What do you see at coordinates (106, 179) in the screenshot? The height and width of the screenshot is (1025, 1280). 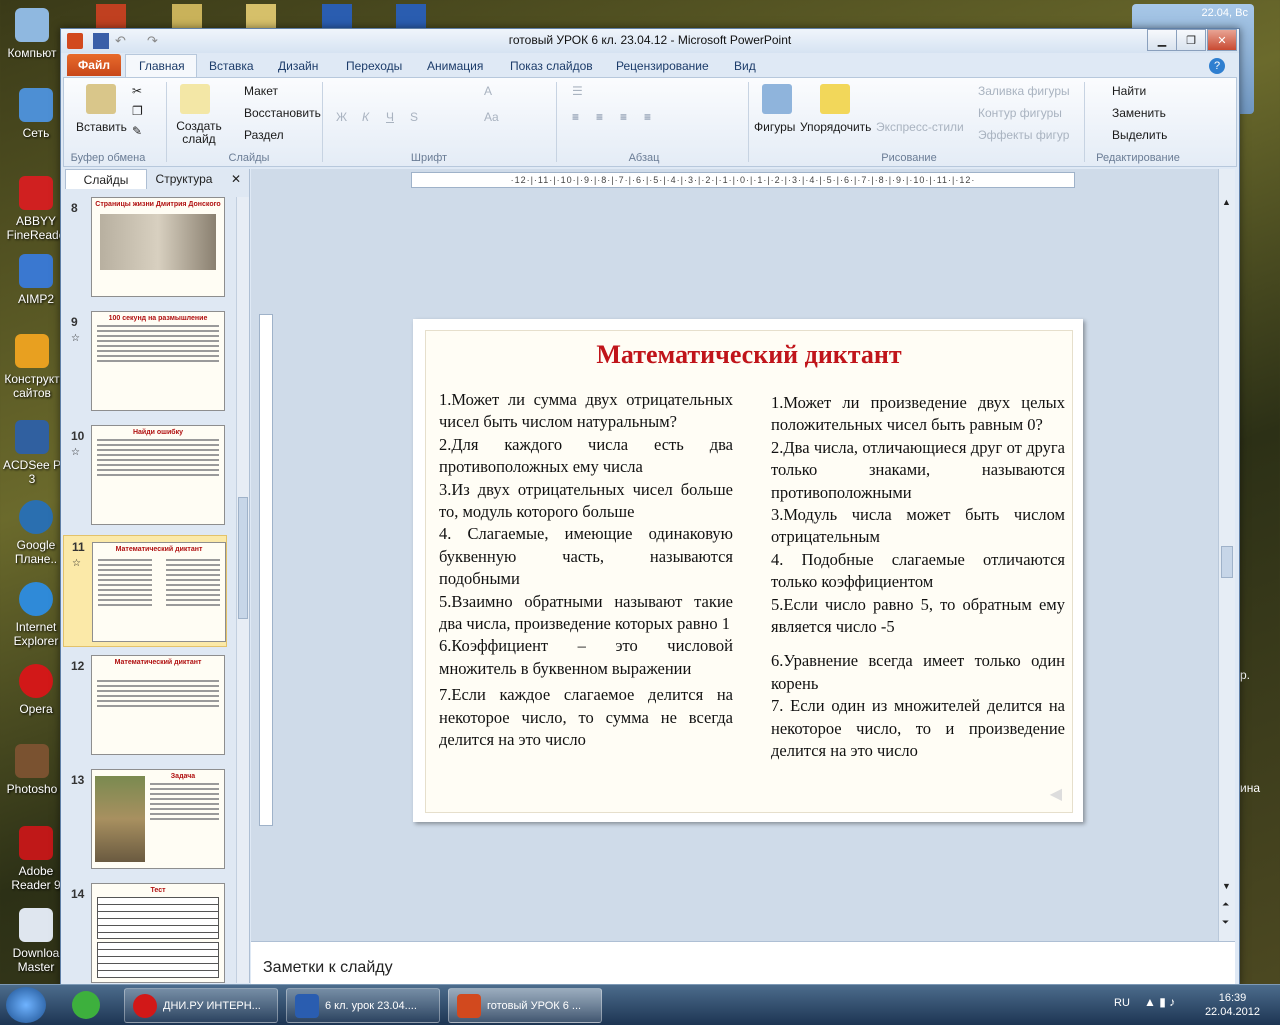 I see `tab-slides: Слайды` at bounding box center [106, 179].